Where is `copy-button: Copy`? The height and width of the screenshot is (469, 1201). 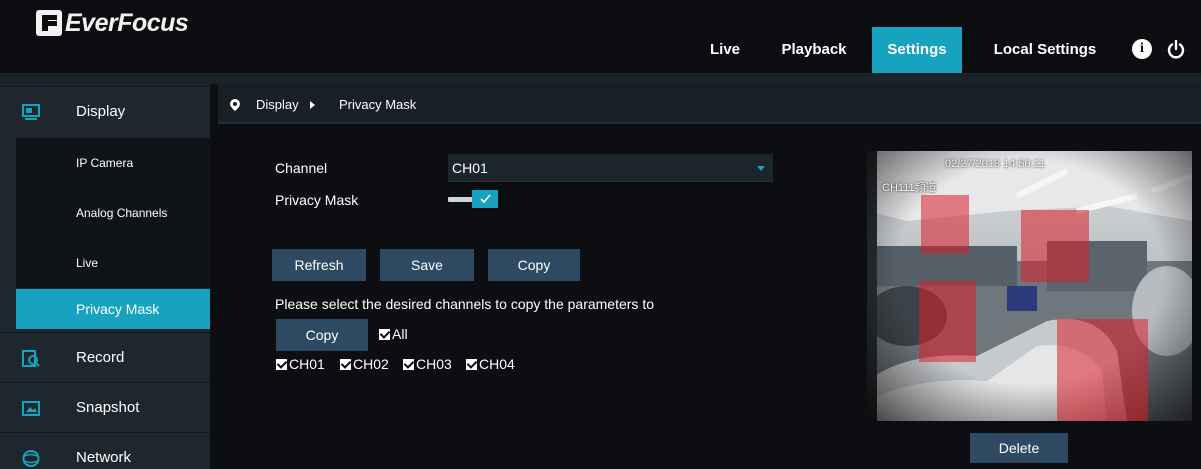
copy-button: Copy is located at coordinates (534, 265).